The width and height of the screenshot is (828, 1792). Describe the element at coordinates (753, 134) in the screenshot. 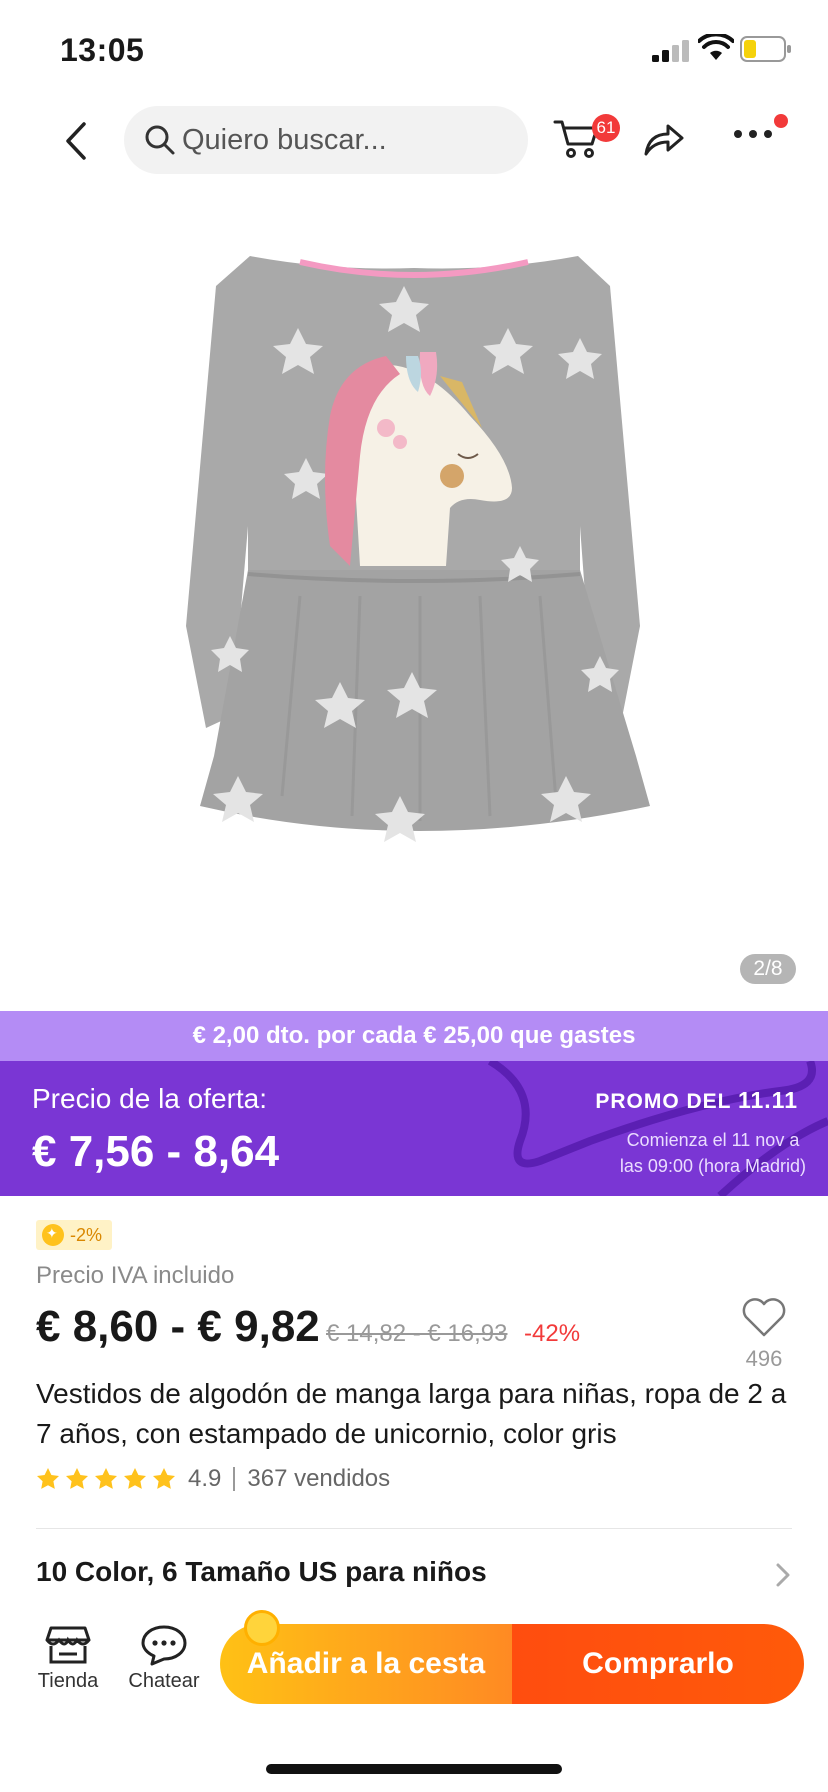

I see `more-options-icon` at that location.